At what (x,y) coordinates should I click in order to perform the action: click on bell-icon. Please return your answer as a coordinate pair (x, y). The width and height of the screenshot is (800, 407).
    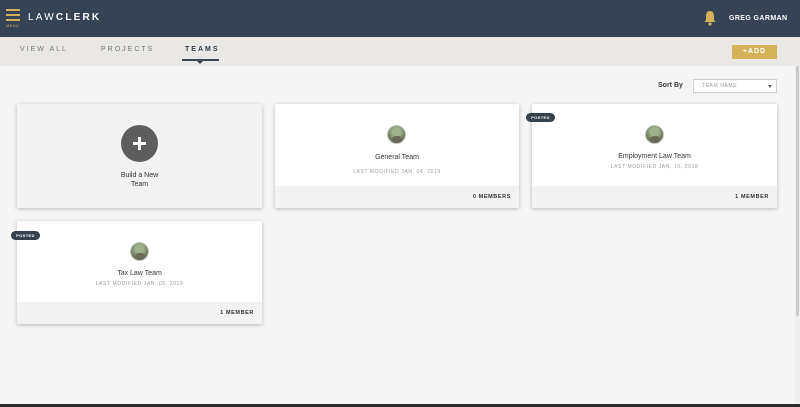
    Looking at the image, I should click on (710, 18).